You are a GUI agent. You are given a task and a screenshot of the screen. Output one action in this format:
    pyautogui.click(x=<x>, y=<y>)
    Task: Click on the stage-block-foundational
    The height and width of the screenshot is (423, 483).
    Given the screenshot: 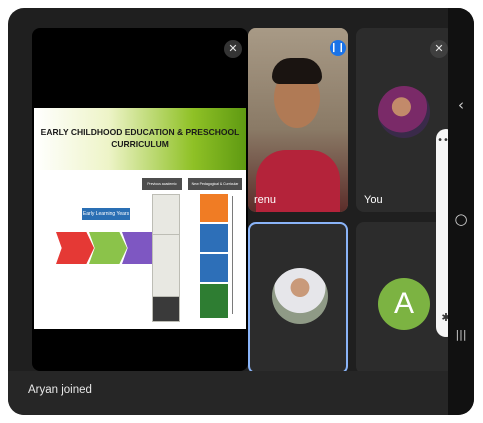 What is the action you would take?
    pyautogui.click(x=214, y=301)
    